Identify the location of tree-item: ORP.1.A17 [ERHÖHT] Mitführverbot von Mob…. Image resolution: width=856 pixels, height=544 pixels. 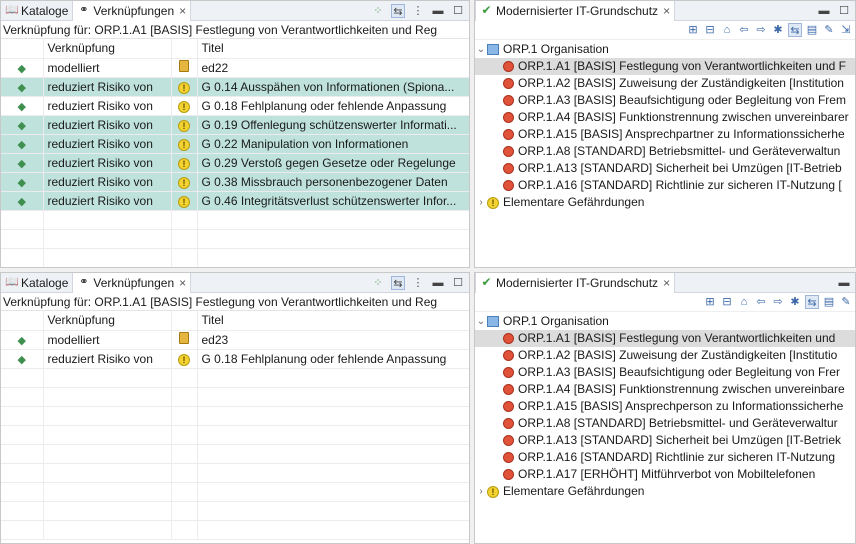
(665, 474).